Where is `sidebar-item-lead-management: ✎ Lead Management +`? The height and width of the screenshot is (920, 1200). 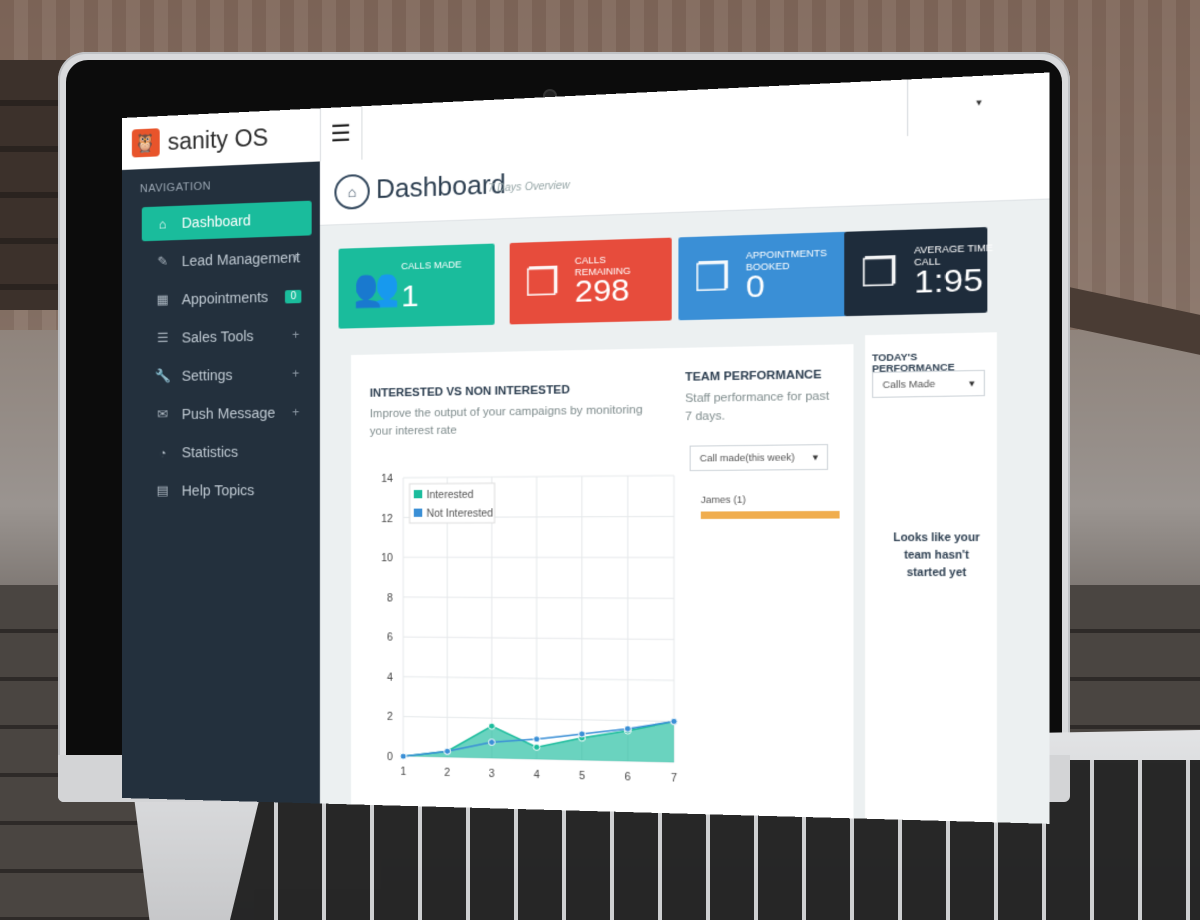 sidebar-item-lead-management: ✎ Lead Management + is located at coordinates (227, 259).